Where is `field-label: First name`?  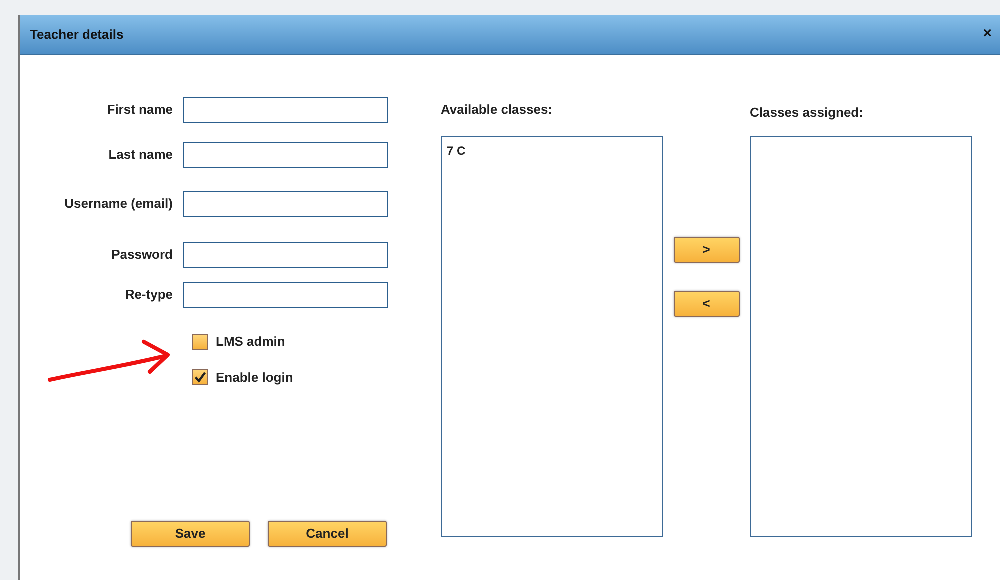
field-label: First name is located at coordinates (140, 110).